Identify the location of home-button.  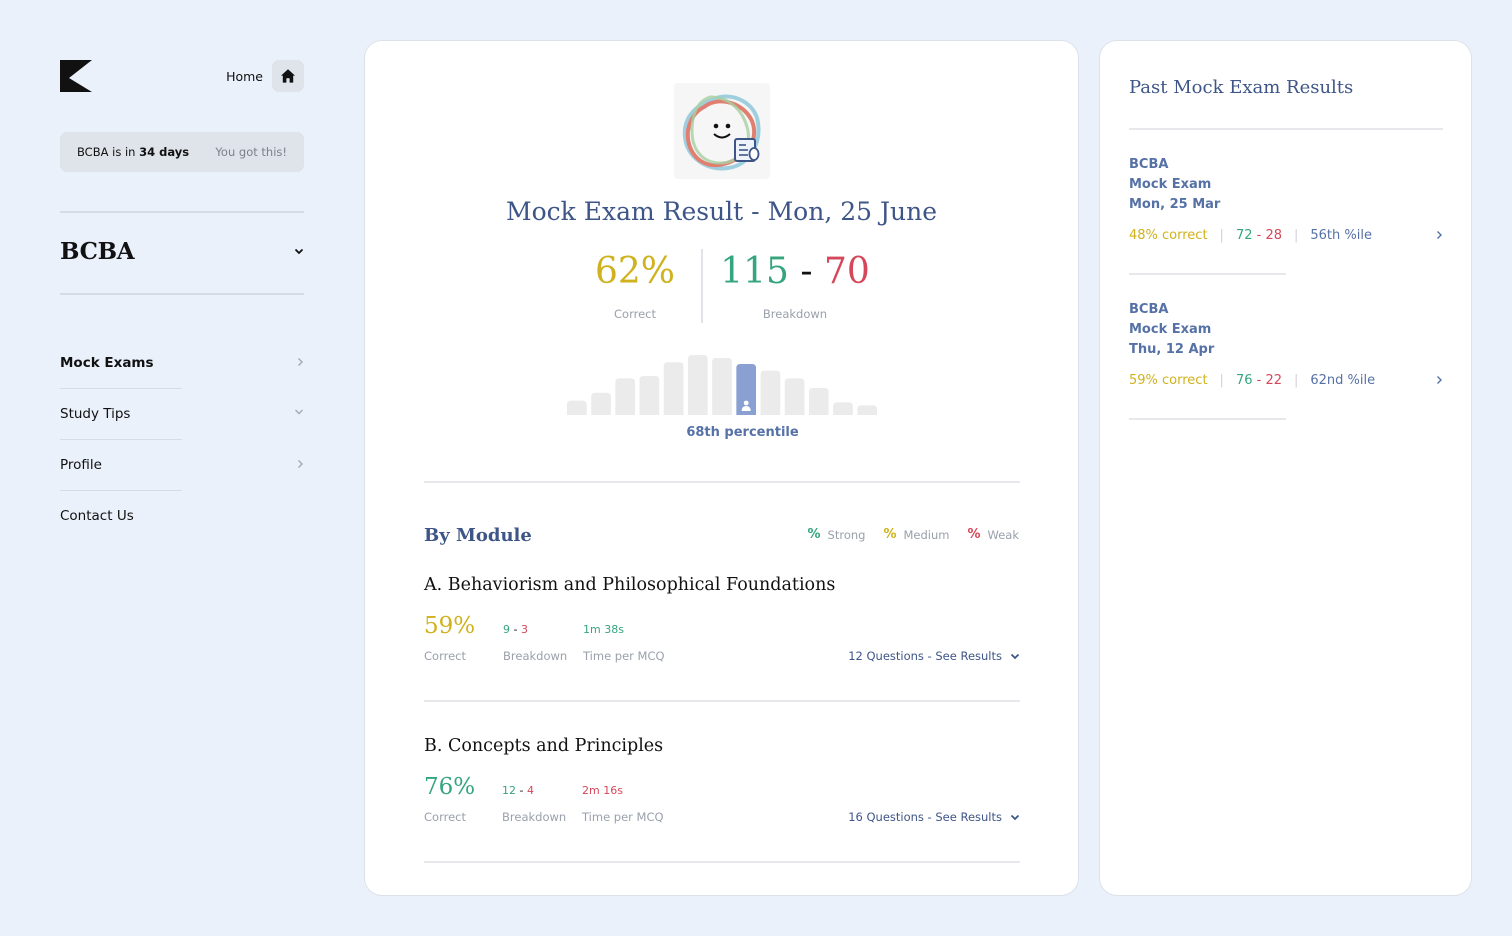
(288, 76).